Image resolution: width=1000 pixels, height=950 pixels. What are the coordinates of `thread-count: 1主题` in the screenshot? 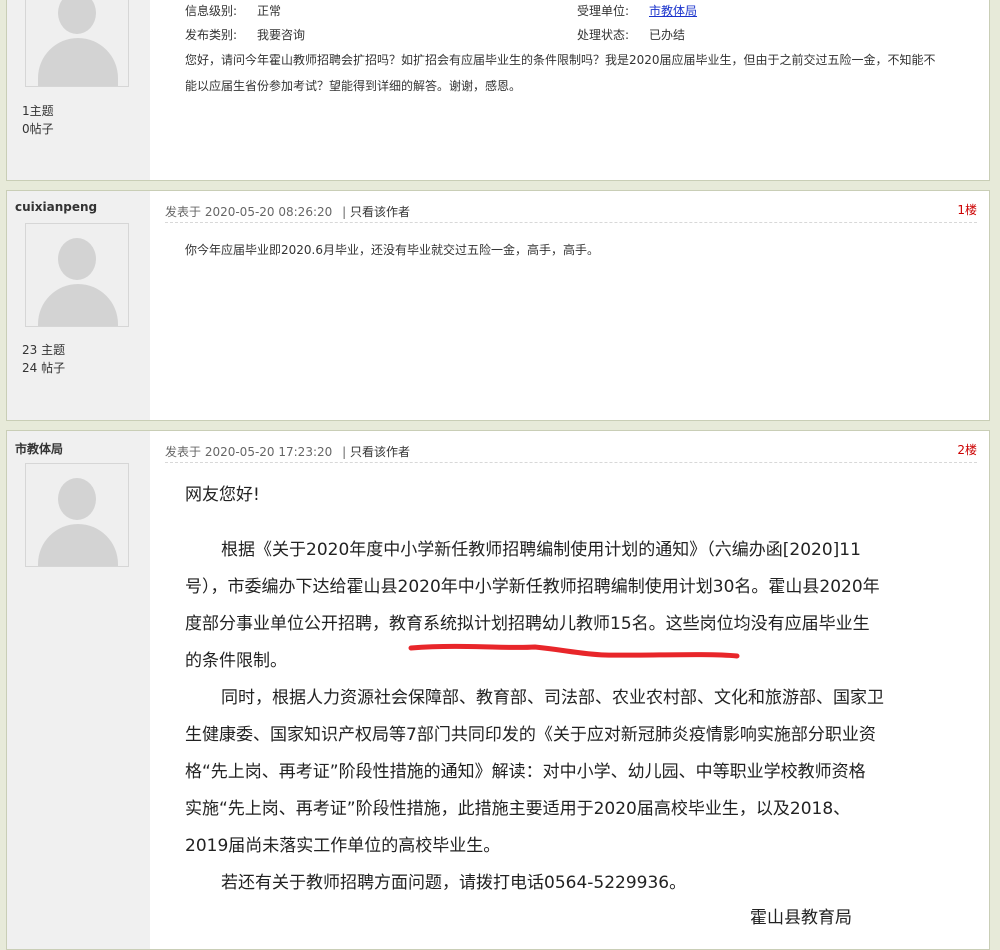 It's located at (38, 111).